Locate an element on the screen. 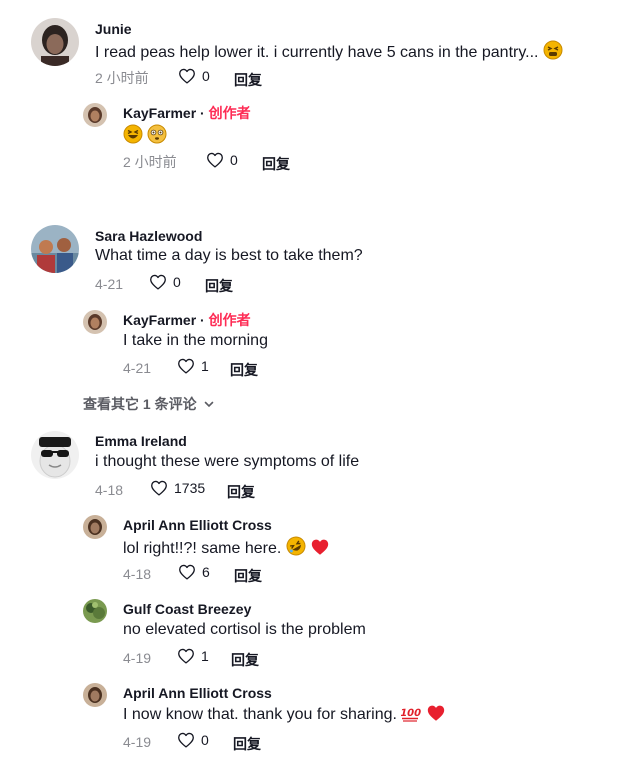  reply-text-body: lol right!!?! same here. is located at coordinates (202, 548).